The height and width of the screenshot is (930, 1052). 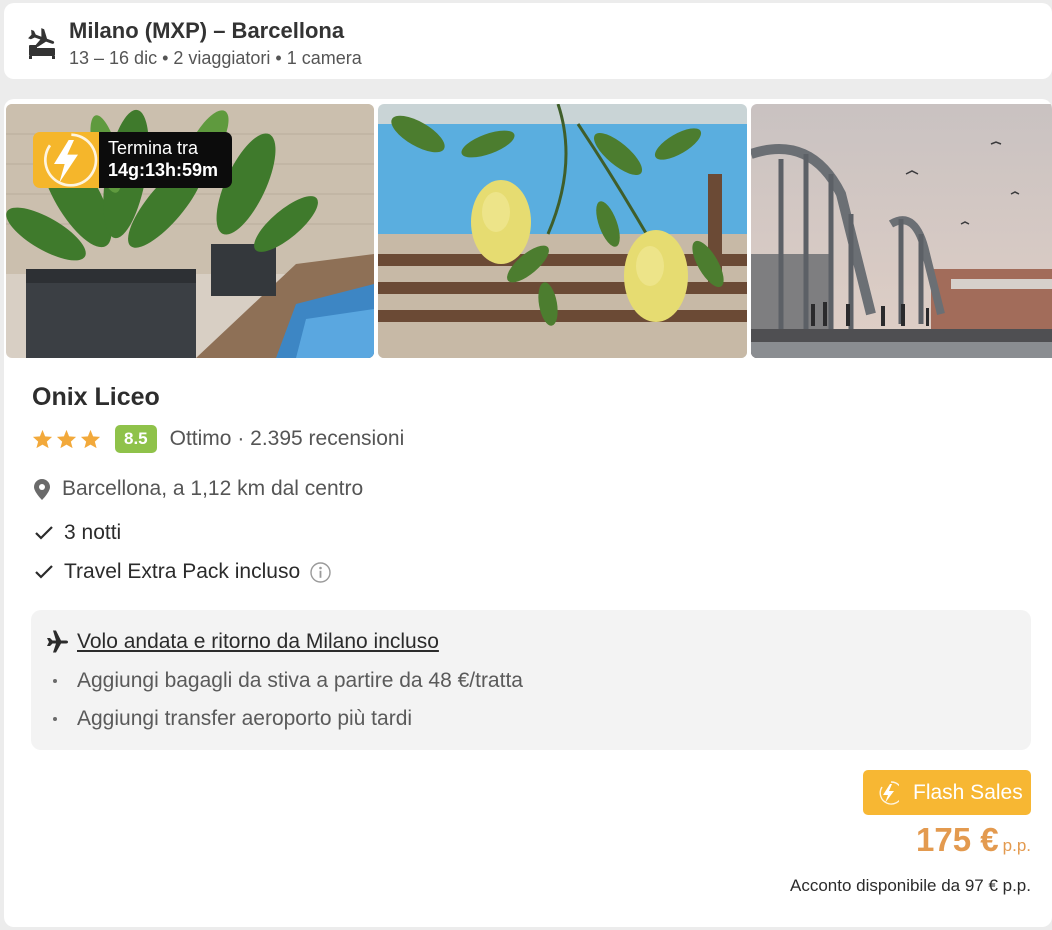 What do you see at coordinates (901, 231) in the screenshot?
I see `destination-photo-bridge` at bounding box center [901, 231].